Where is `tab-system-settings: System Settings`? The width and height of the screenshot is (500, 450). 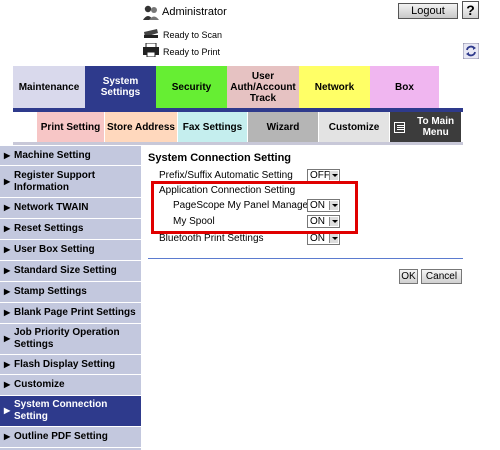 tab-system-settings: System Settings is located at coordinates (120, 87).